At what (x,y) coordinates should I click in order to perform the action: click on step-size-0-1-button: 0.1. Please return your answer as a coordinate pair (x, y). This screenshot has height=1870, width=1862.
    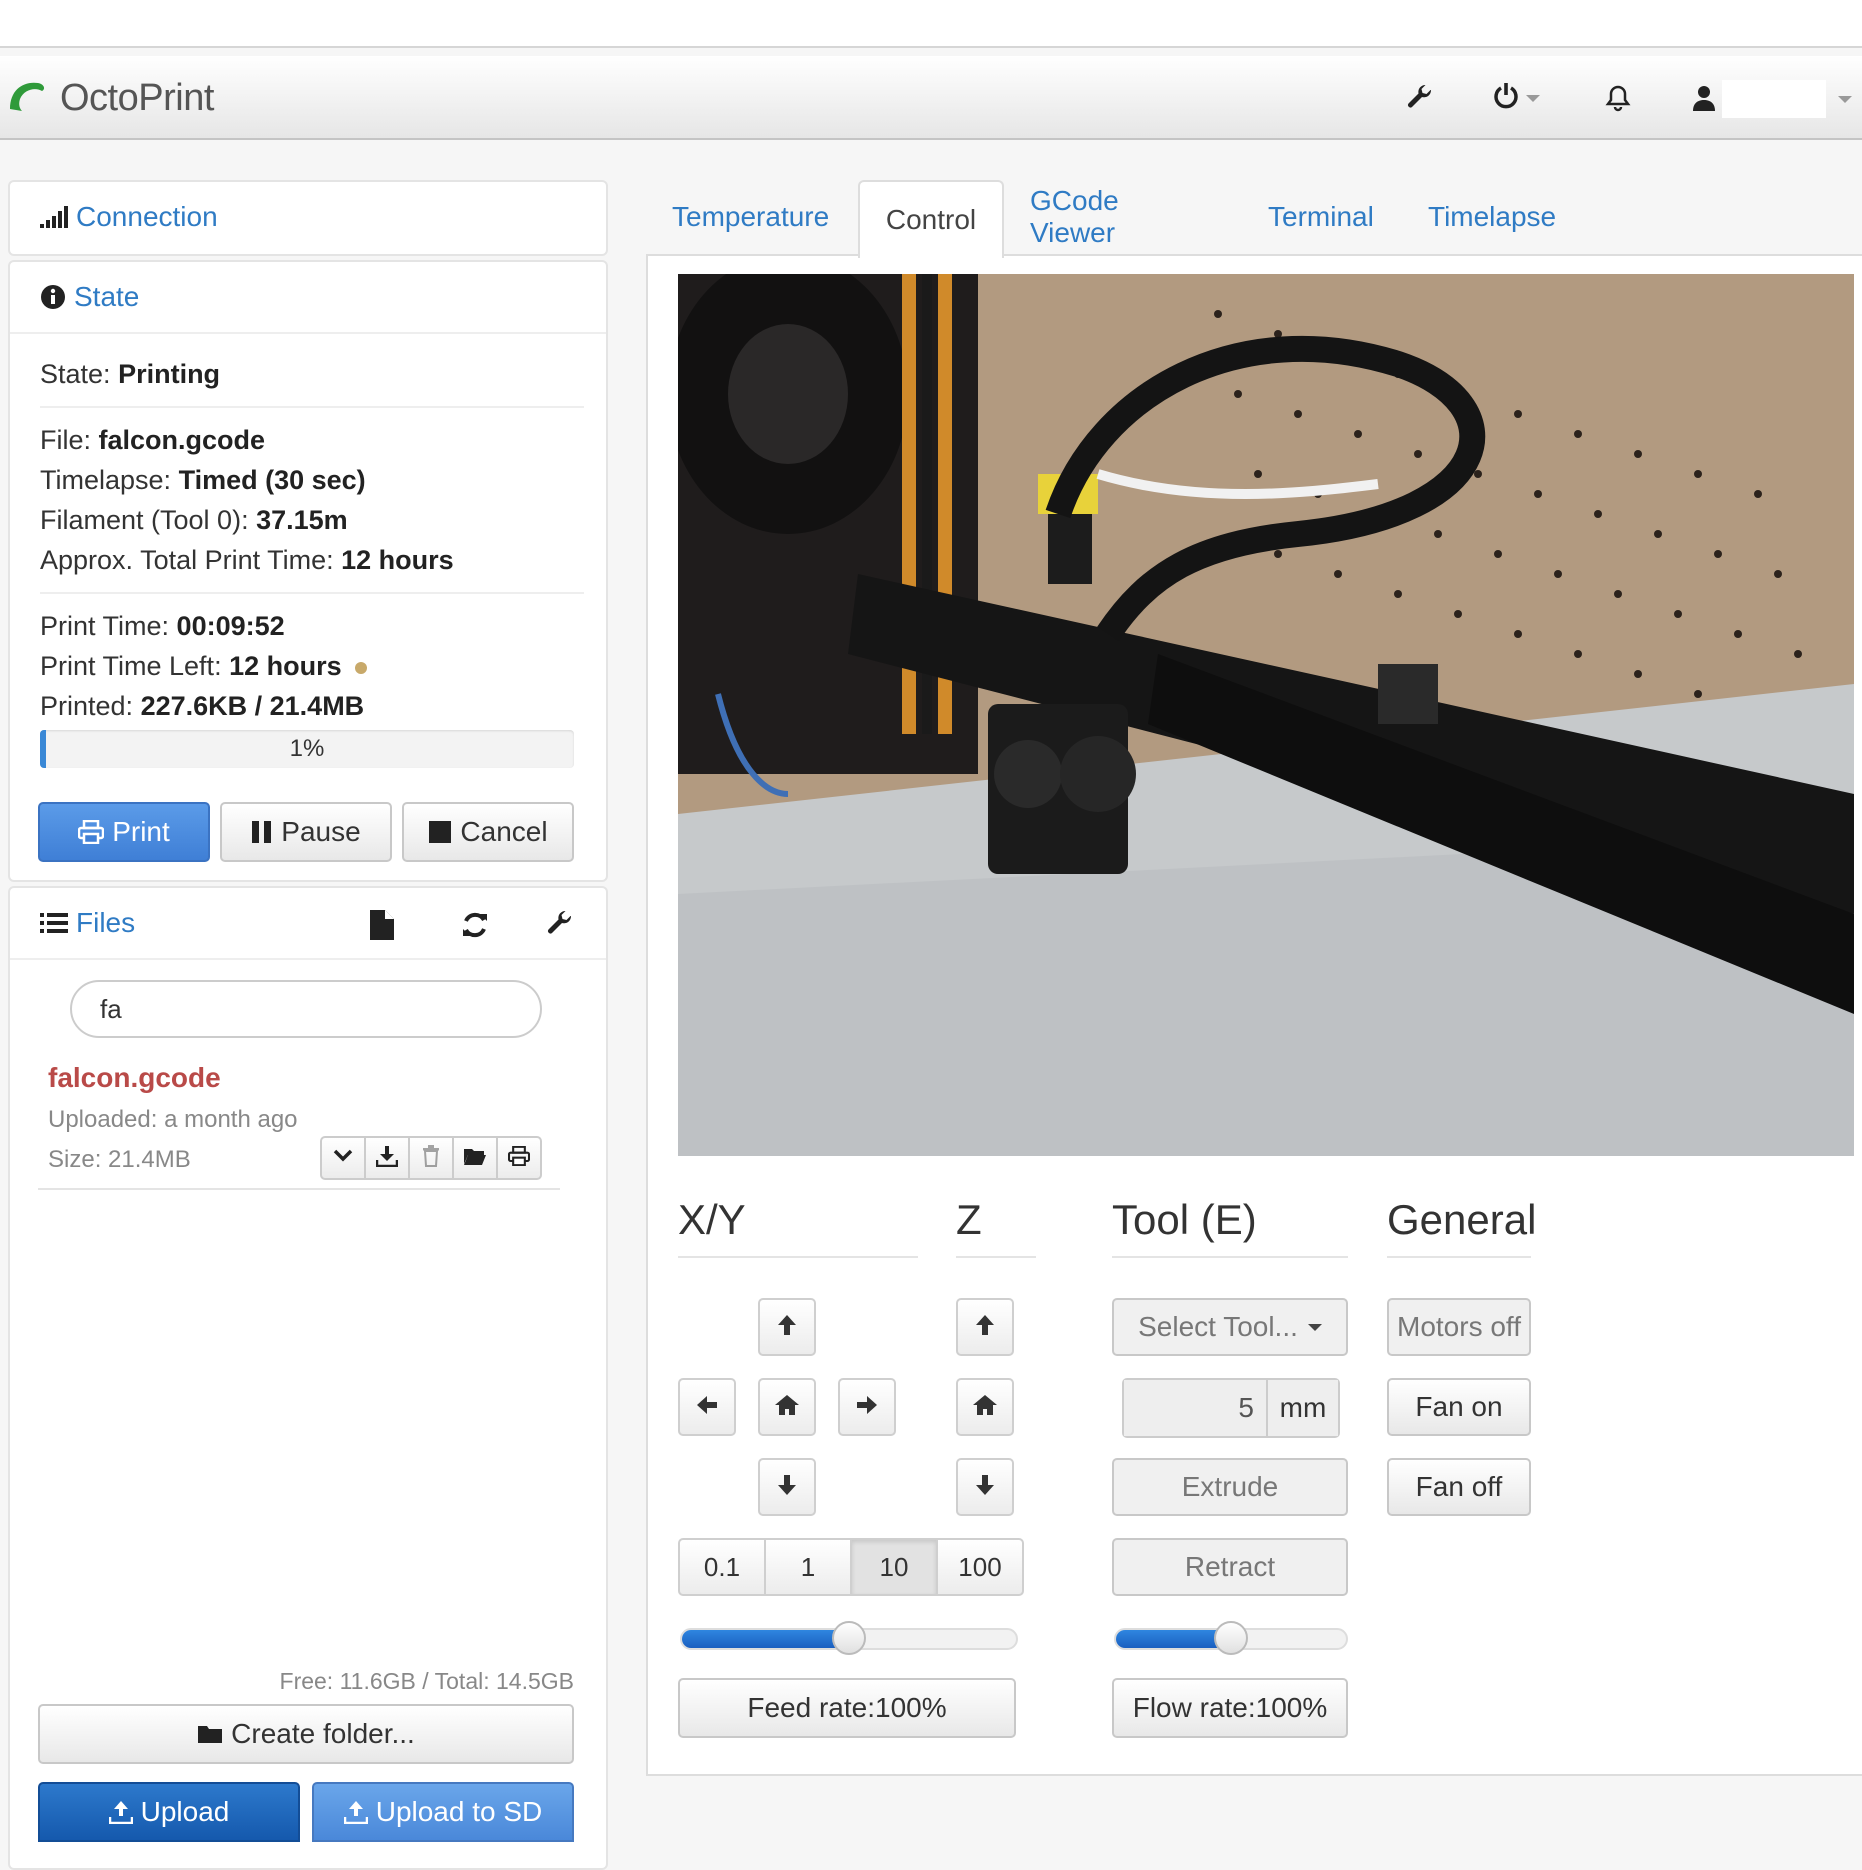
    Looking at the image, I should click on (722, 1567).